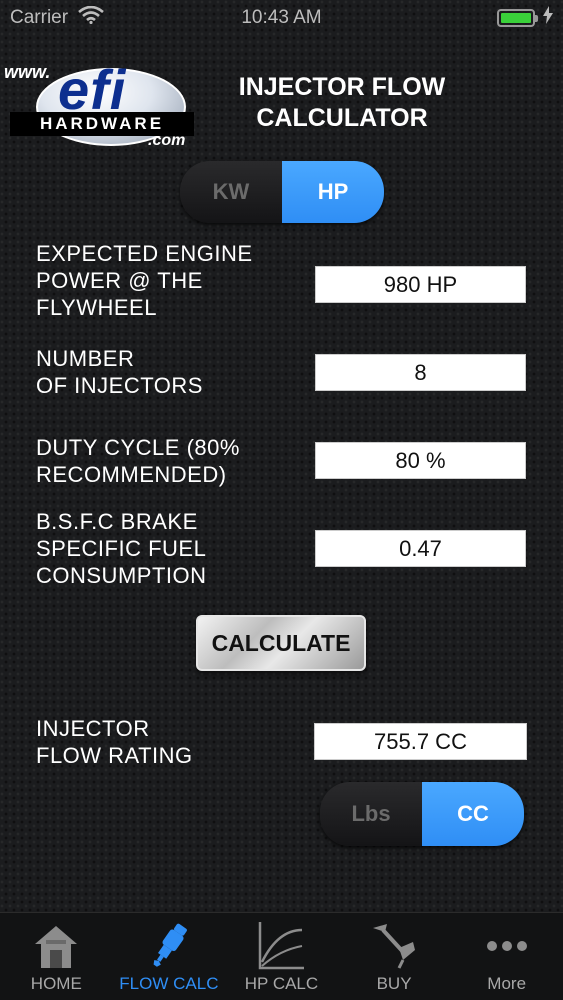 The image size is (563, 1000). What do you see at coordinates (85, 358) in the screenshot?
I see `label-line: NUMBER` at bounding box center [85, 358].